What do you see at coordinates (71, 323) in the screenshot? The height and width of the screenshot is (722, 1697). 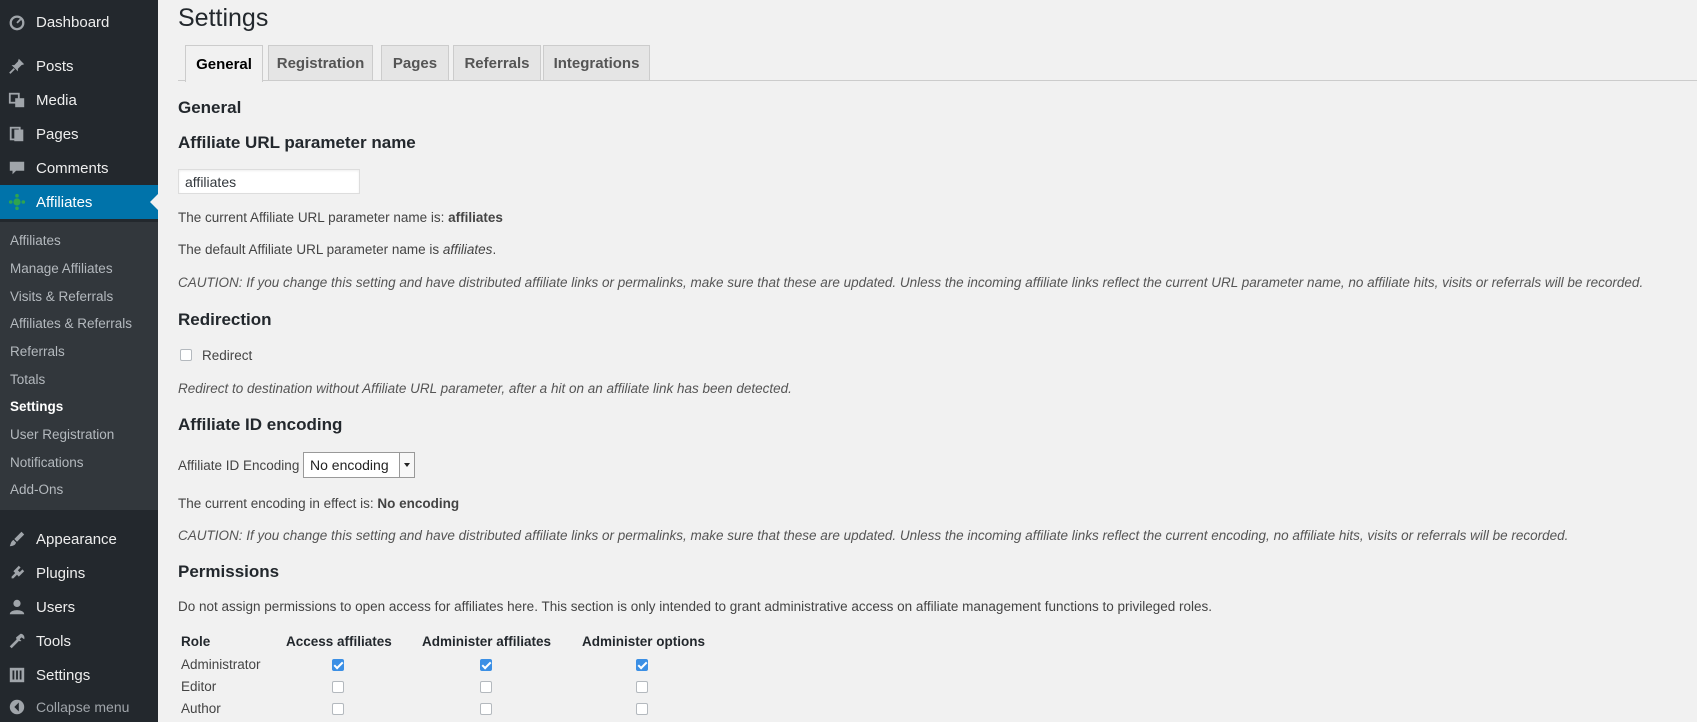 I see `submenu-affiliates-referrals: Affiliates & Referrals` at bounding box center [71, 323].